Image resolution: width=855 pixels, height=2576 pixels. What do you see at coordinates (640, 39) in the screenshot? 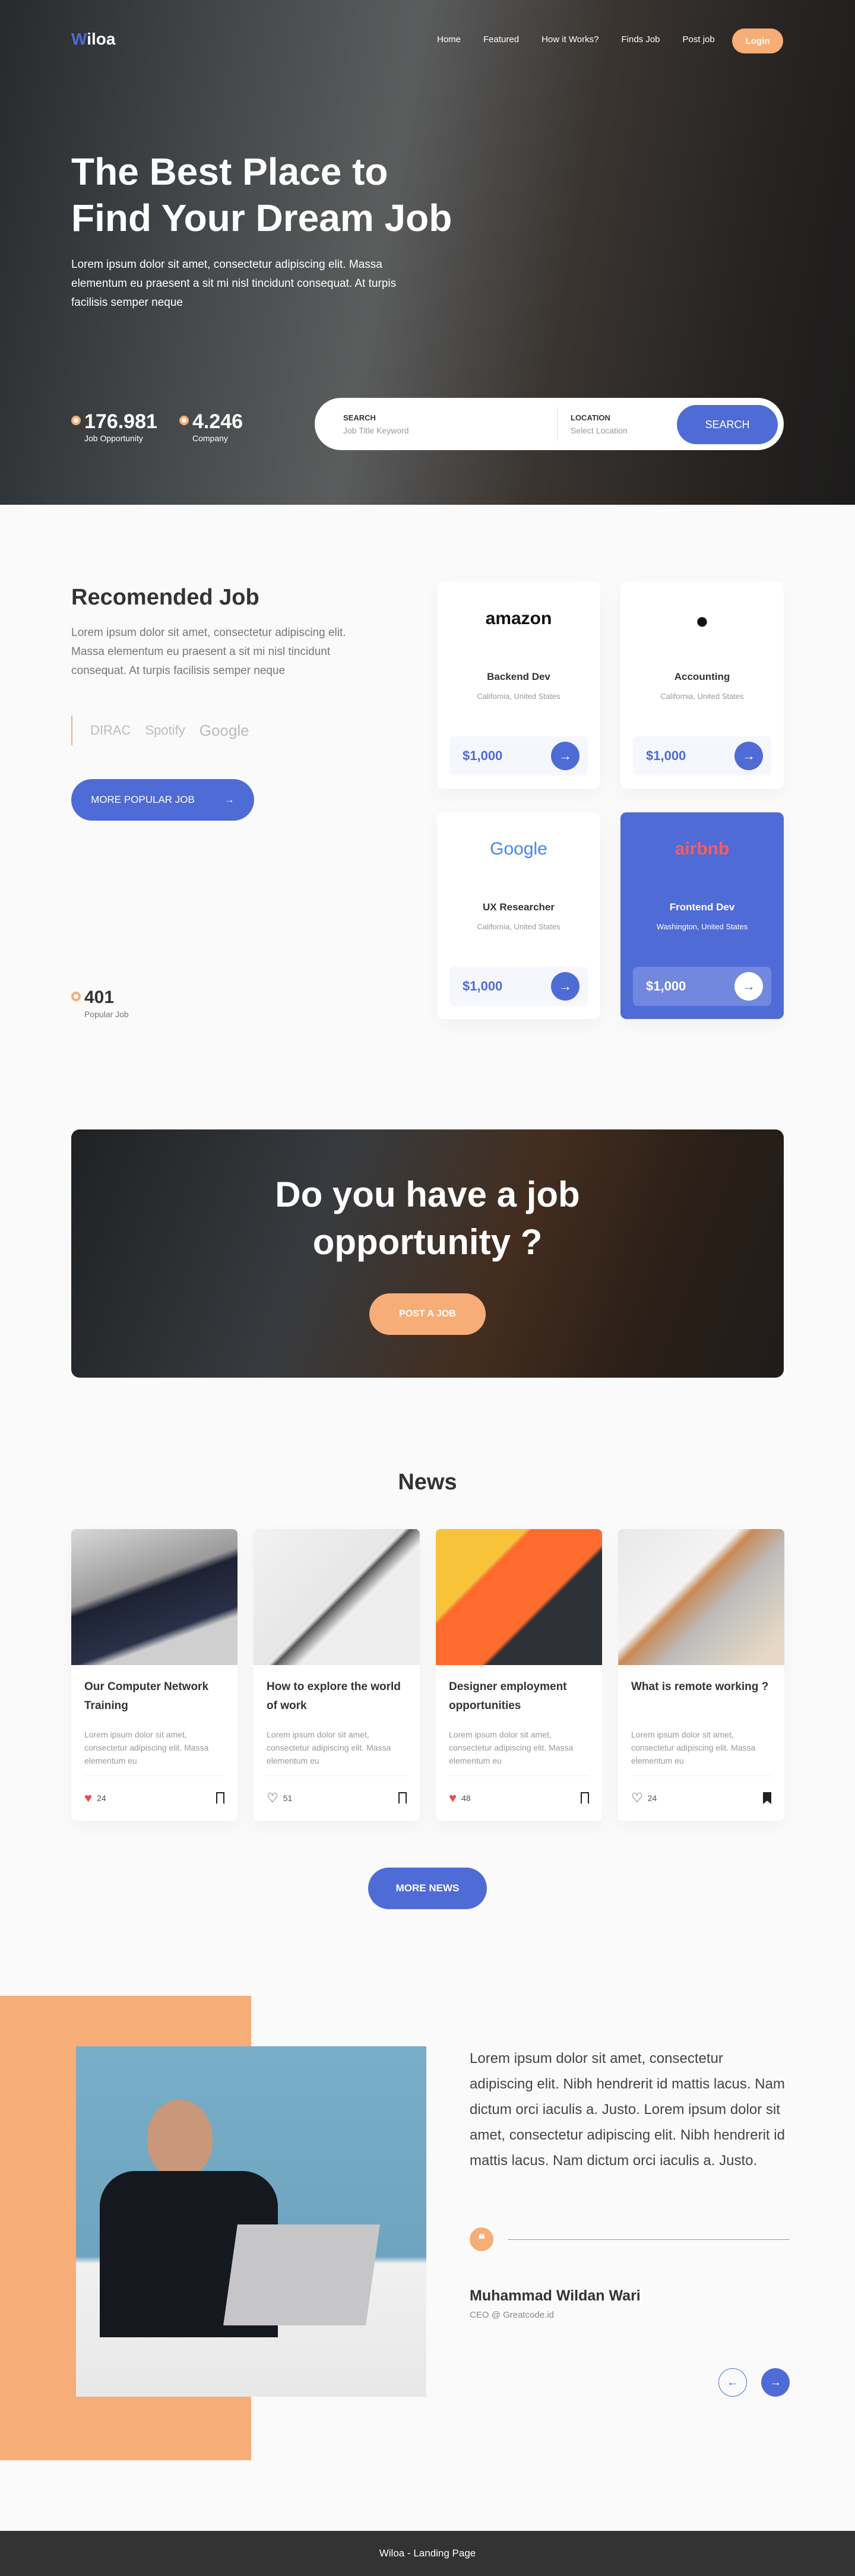
I see `nav-finds-job: Finds Job` at bounding box center [640, 39].